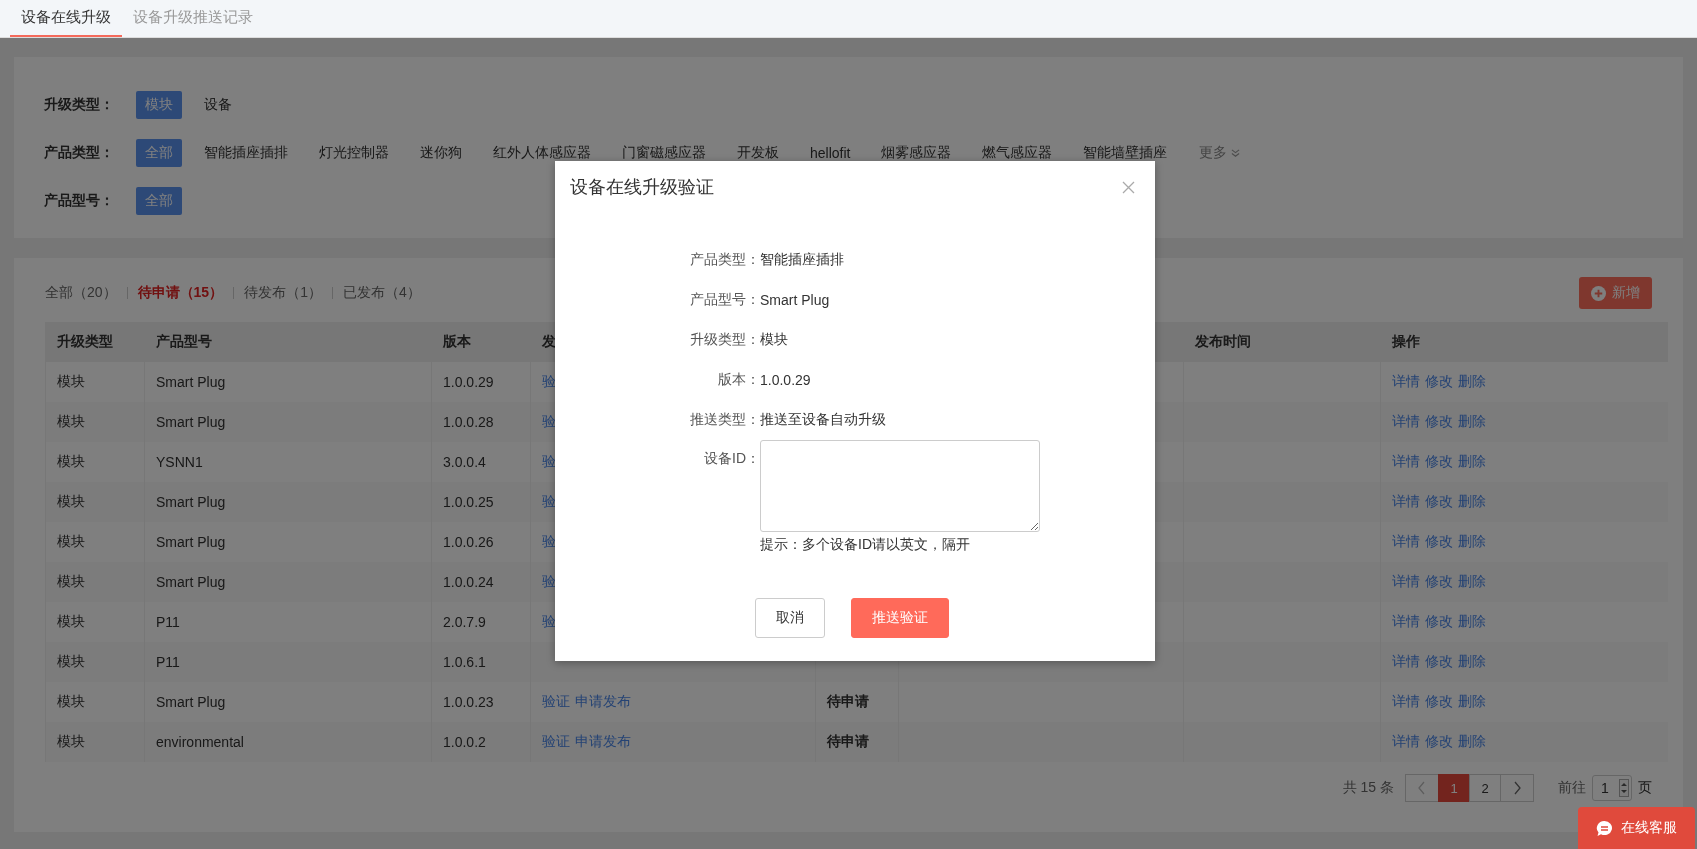 The image size is (1697, 849). What do you see at coordinates (1645, 788) in the screenshot?
I see `page-suffix: 页` at bounding box center [1645, 788].